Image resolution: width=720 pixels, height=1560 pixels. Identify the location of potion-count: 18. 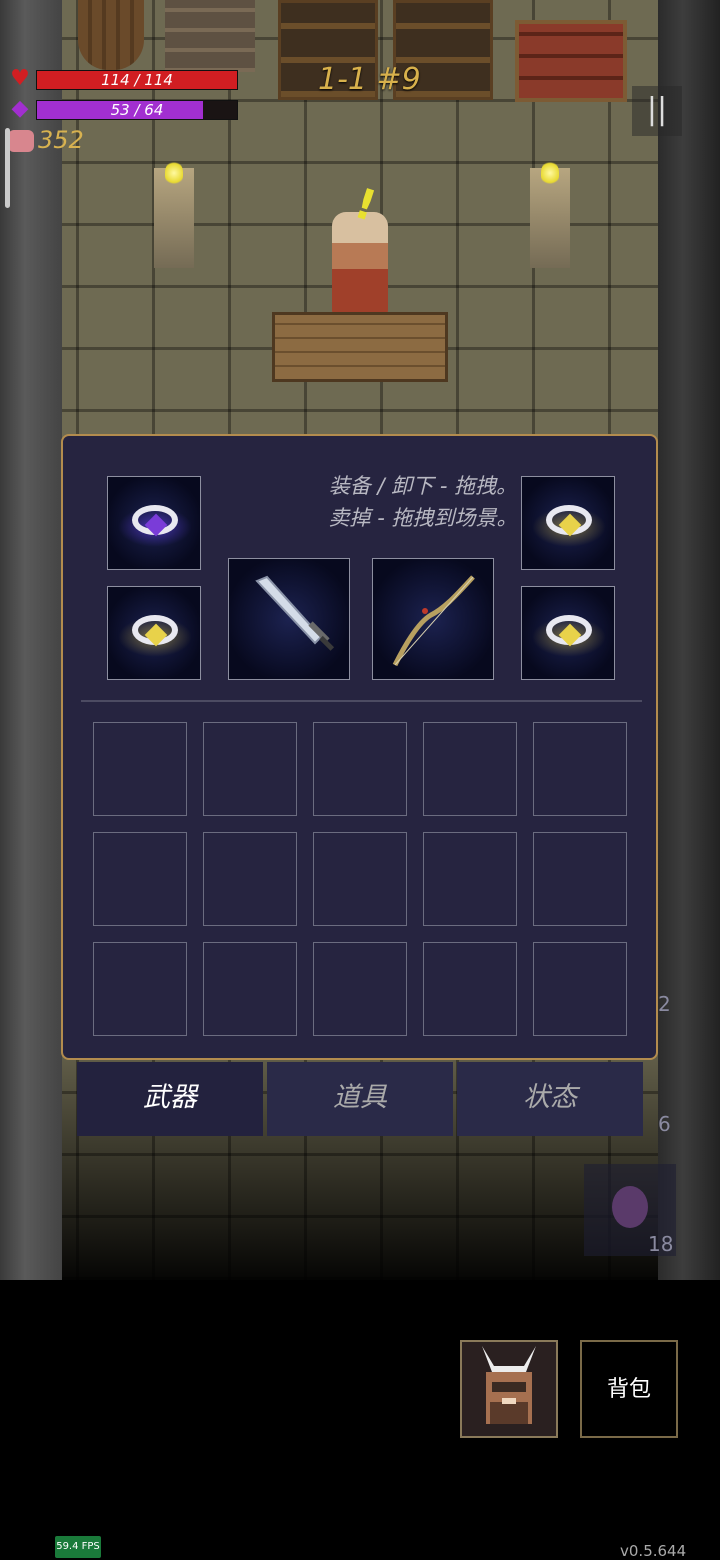
(661, 1244).